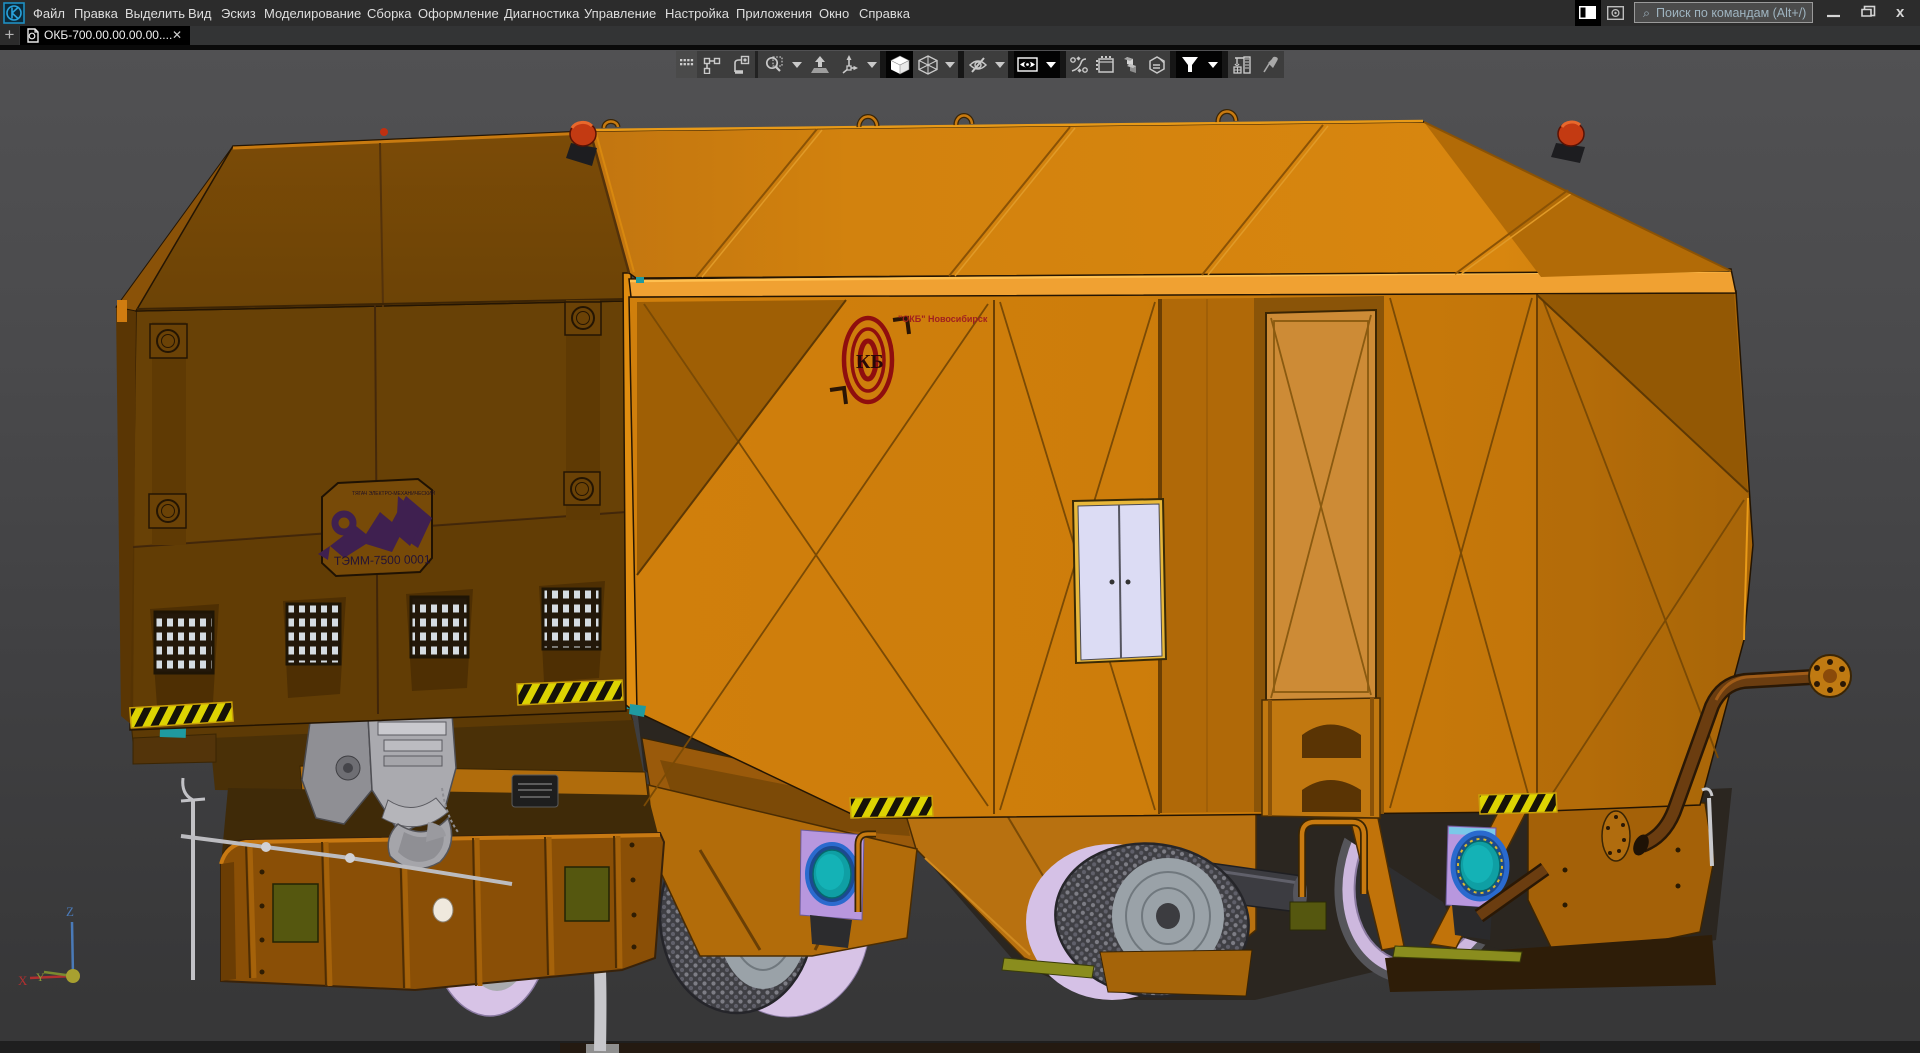 The height and width of the screenshot is (1053, 1920). I want to click on svg-text: "ОКБ" Новосибирск, so click(943, 319).